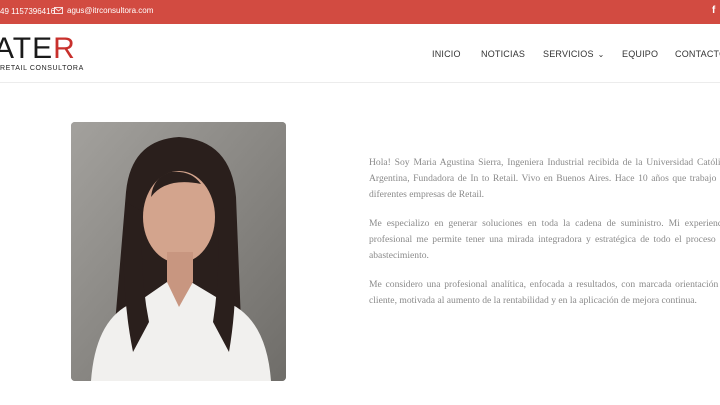  Describe the element at coordinates (64, 48) in the screenshot. I see `logo-mark-right: R` at that location.